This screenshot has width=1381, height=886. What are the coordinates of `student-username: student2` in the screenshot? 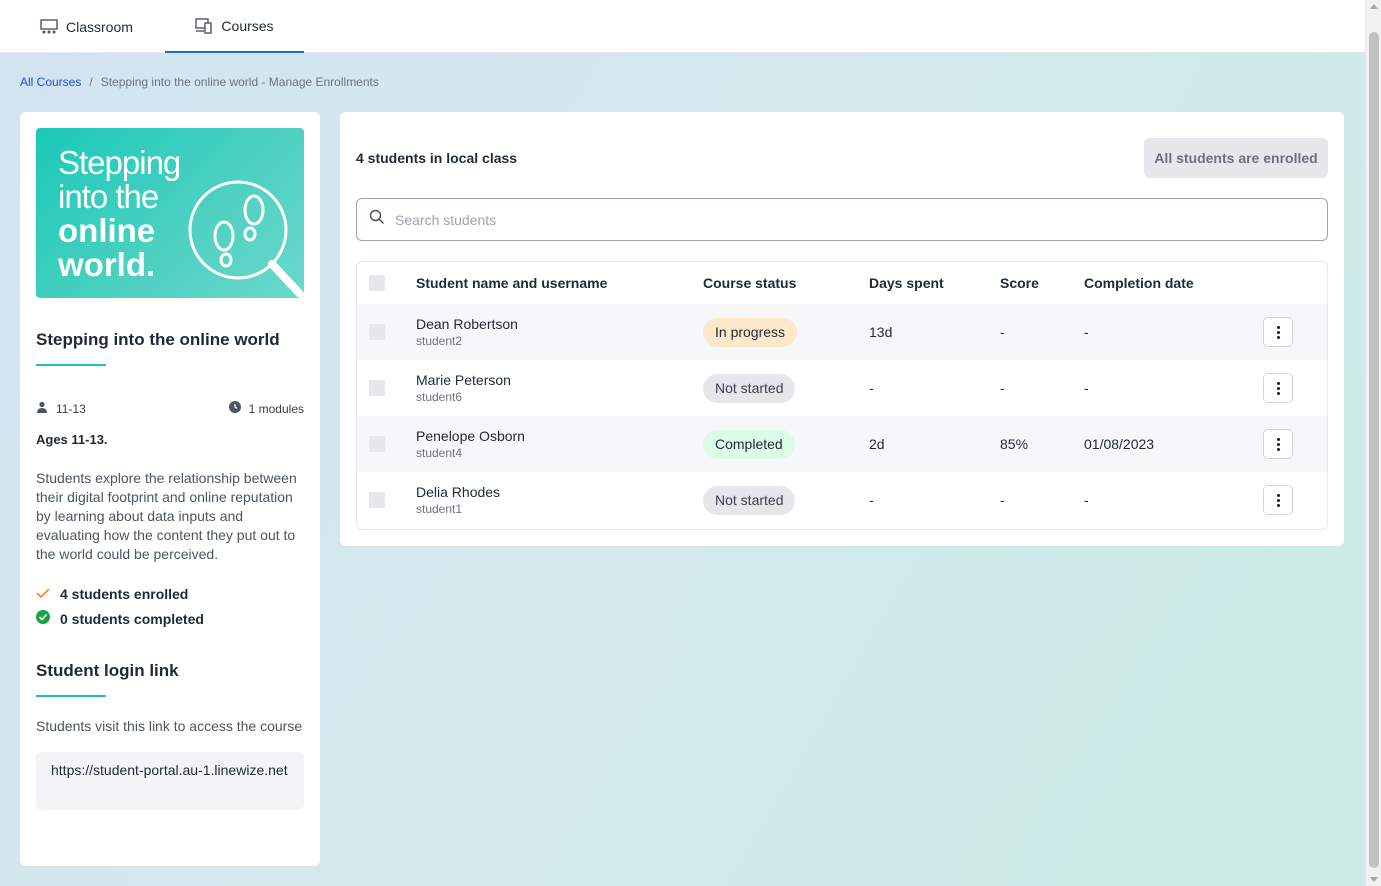 It's located at (439, 341).